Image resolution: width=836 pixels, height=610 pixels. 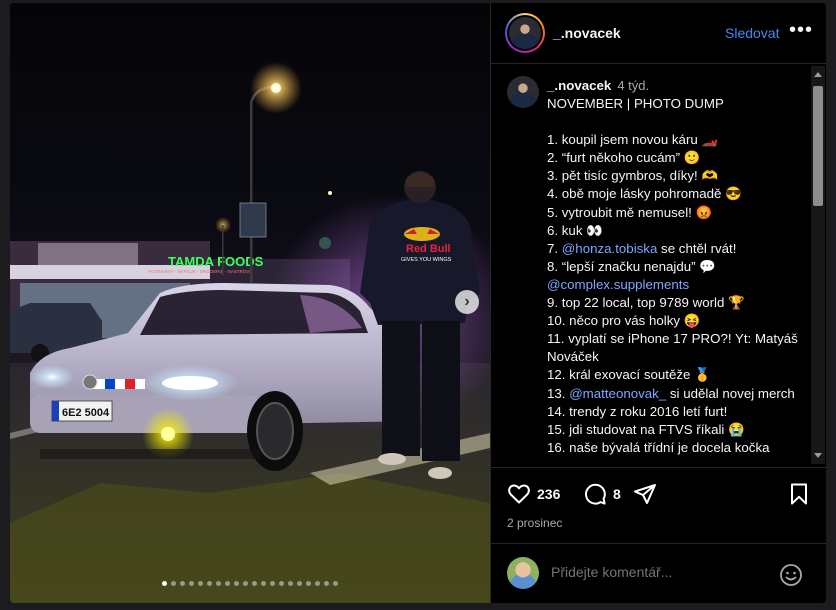 I want to click on caption-line: 6. kuk 👀, so click(x=575, y=230).